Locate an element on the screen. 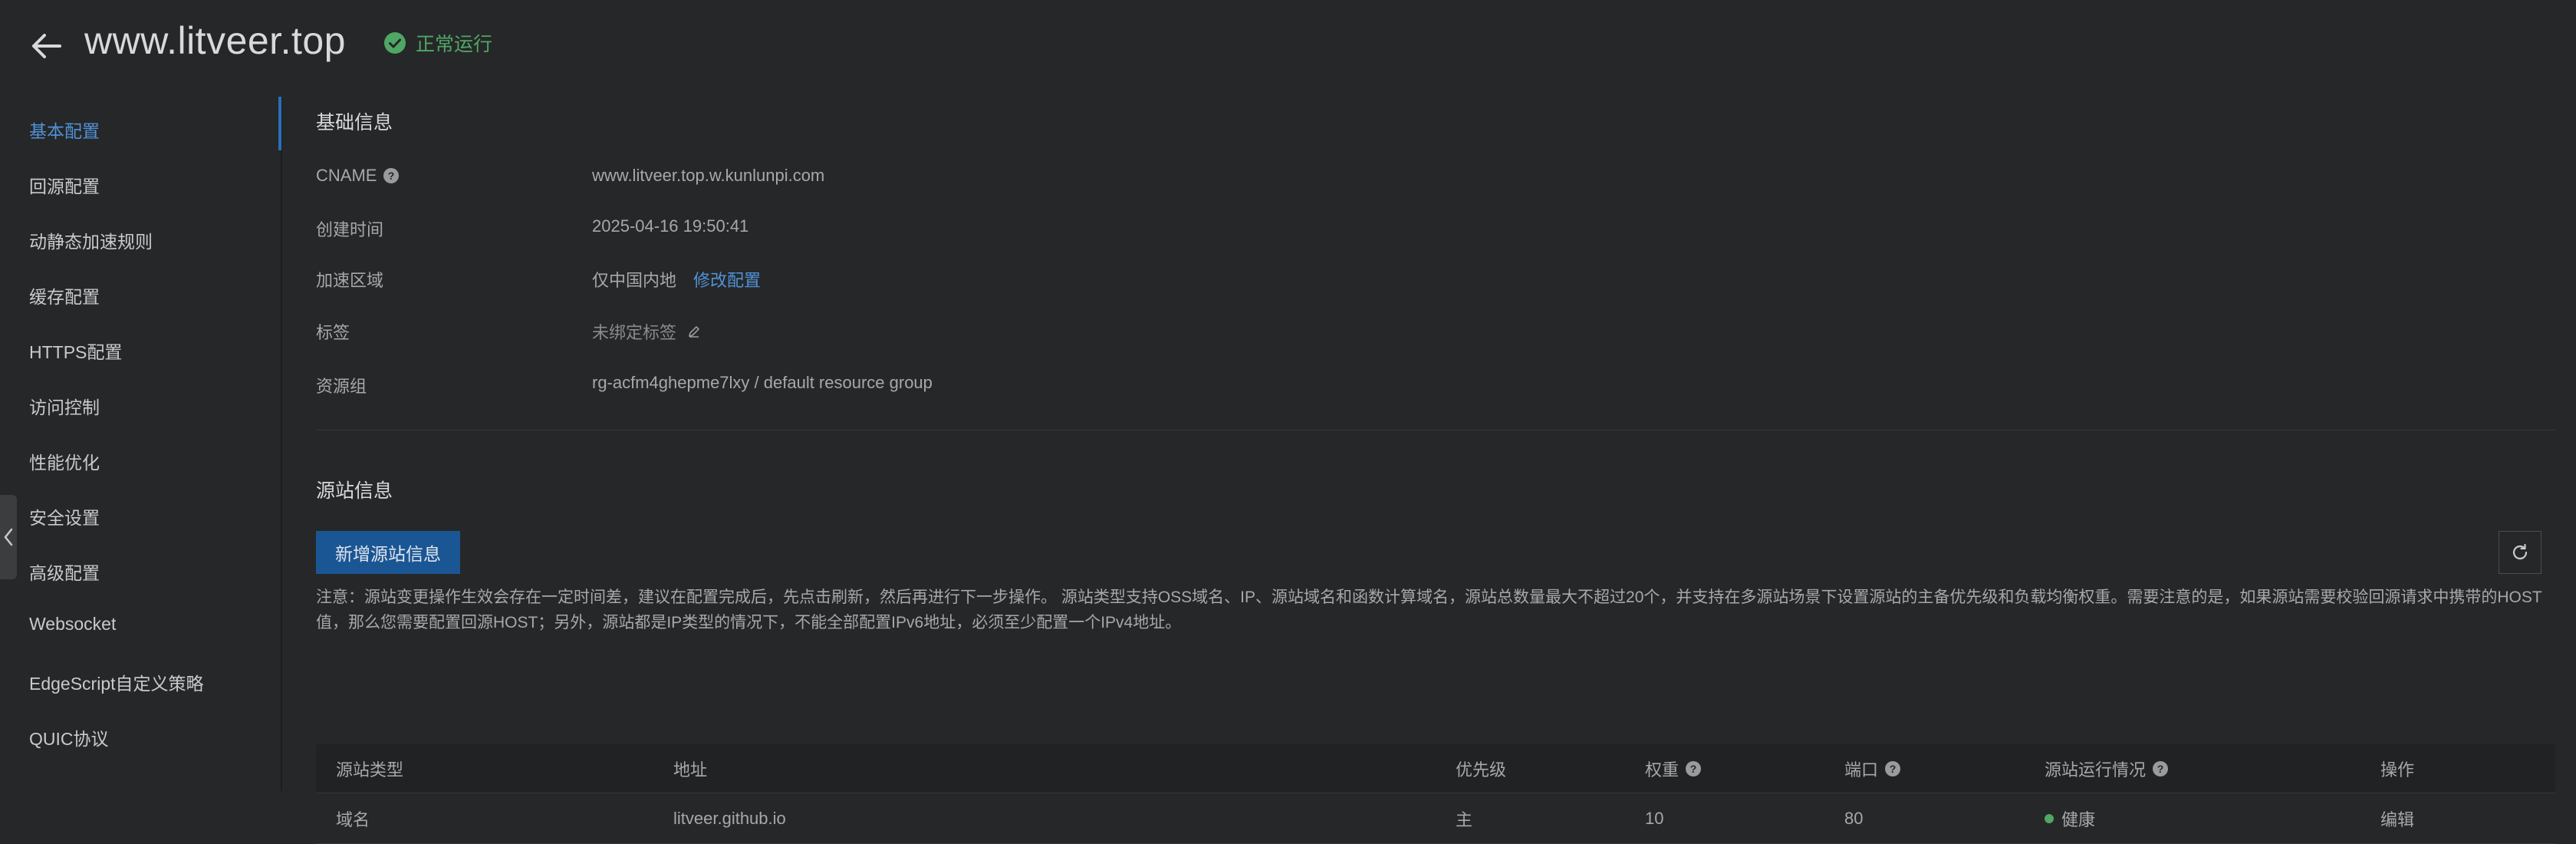  cname-label-text: CNAME is located at coordinates (346, 175).